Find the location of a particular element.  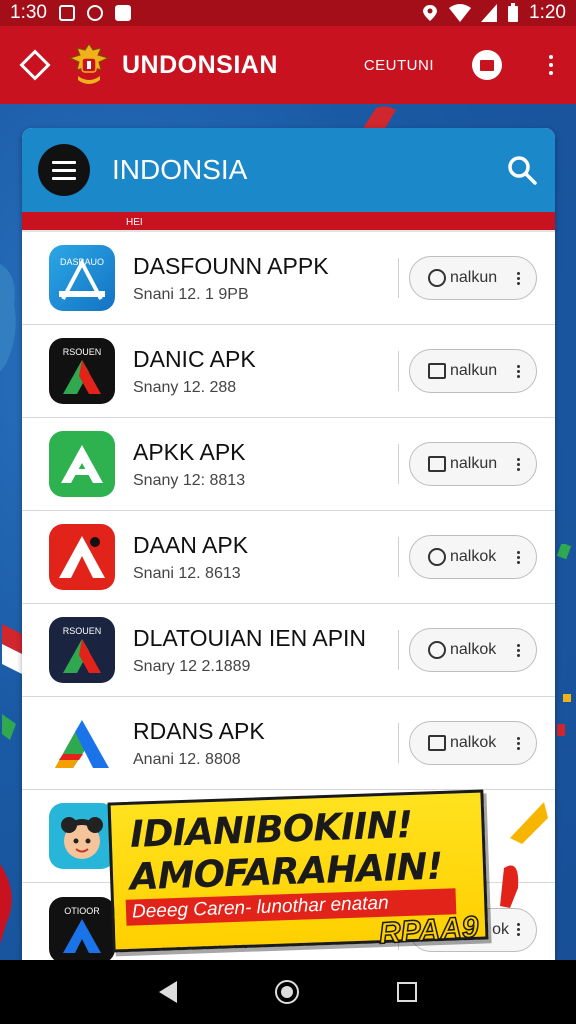

folder-button is located at coordinates (487, 65).